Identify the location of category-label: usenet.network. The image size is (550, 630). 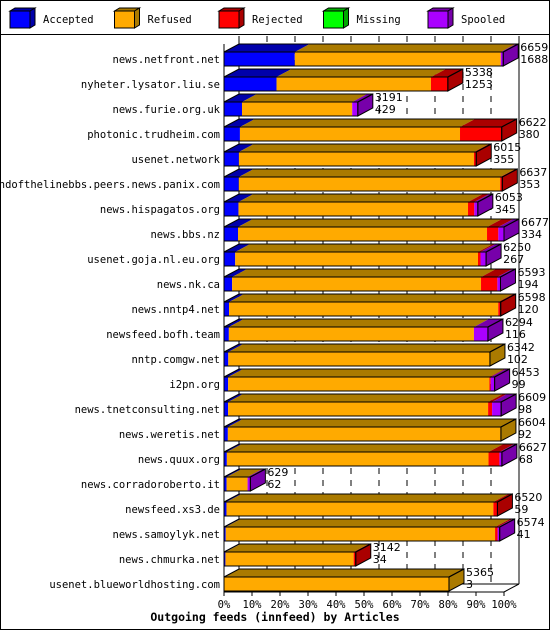
(175, 160).